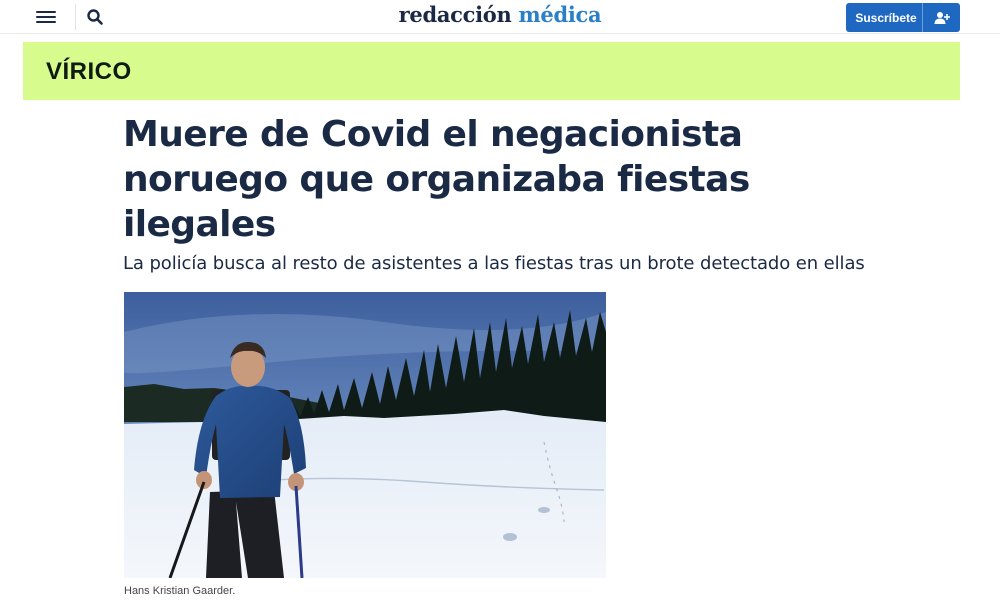  I want to click on section-name: VÍRICO, so click(89, 72).